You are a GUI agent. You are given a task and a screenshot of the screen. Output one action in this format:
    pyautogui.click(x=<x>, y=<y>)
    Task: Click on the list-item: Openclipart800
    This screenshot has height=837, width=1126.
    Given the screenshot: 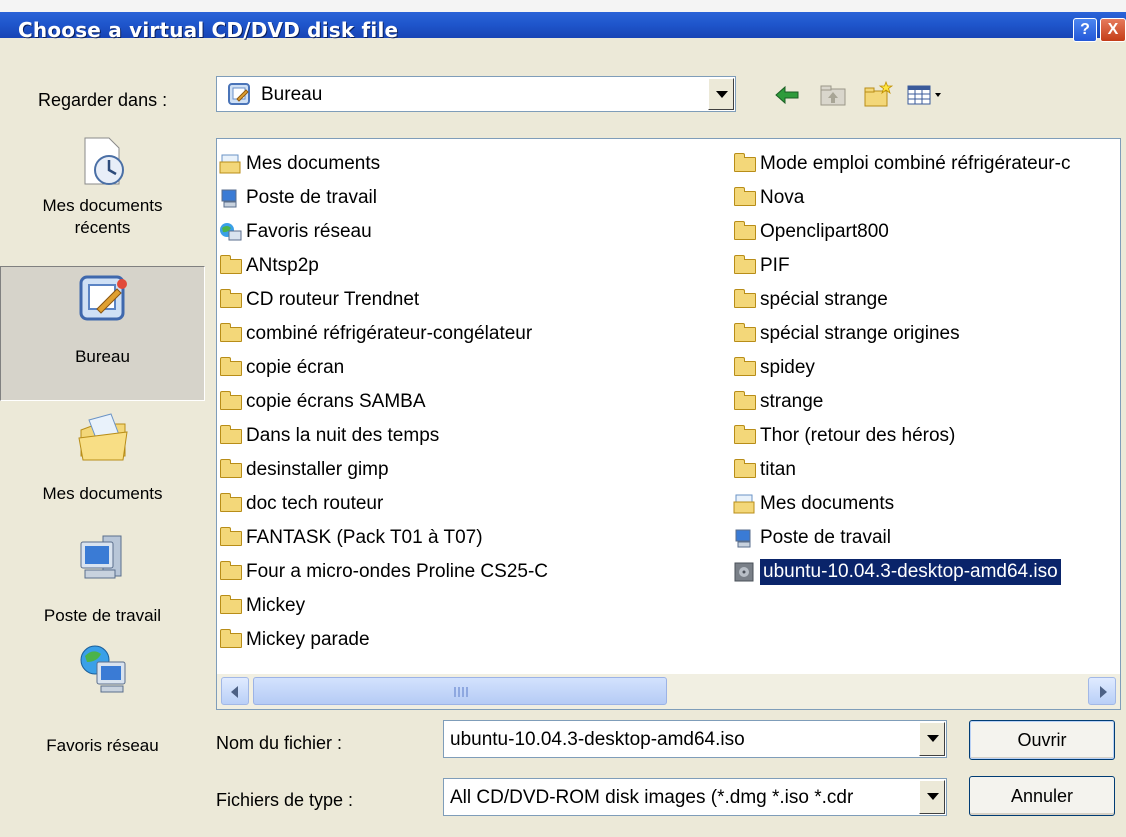 What is the action you would take?
    pyautogui.click(x=901, y=232)
    